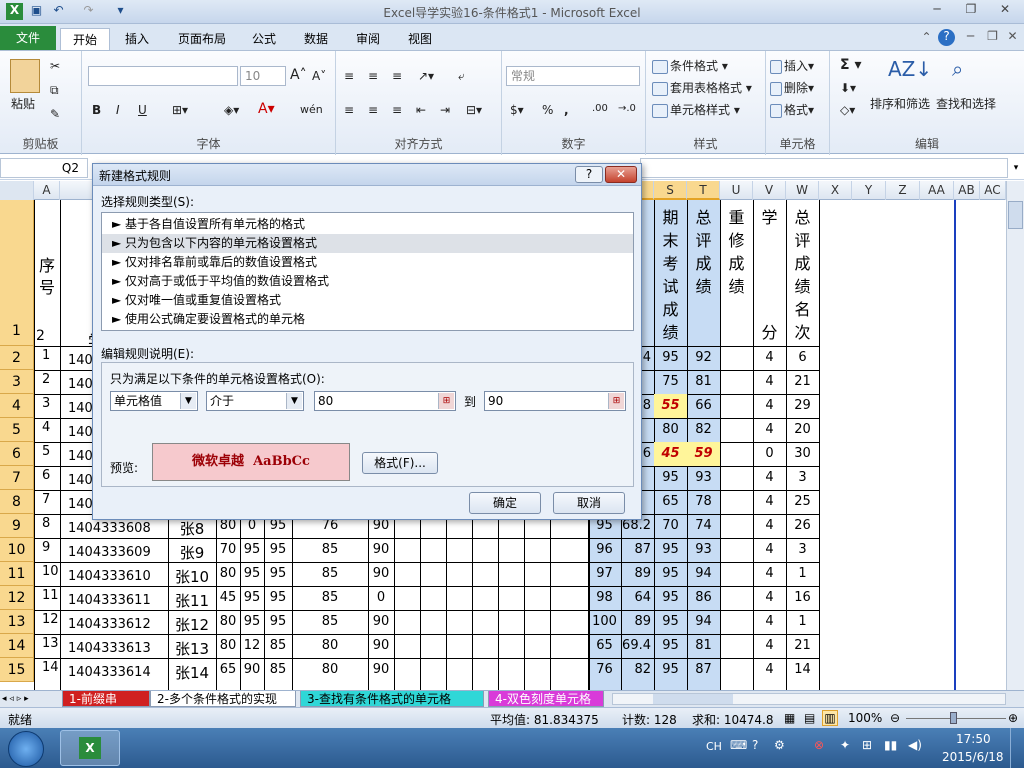  Describe the element at coordinates (802, 478) in the screenshot. I see `cell-w: 3` at that location.